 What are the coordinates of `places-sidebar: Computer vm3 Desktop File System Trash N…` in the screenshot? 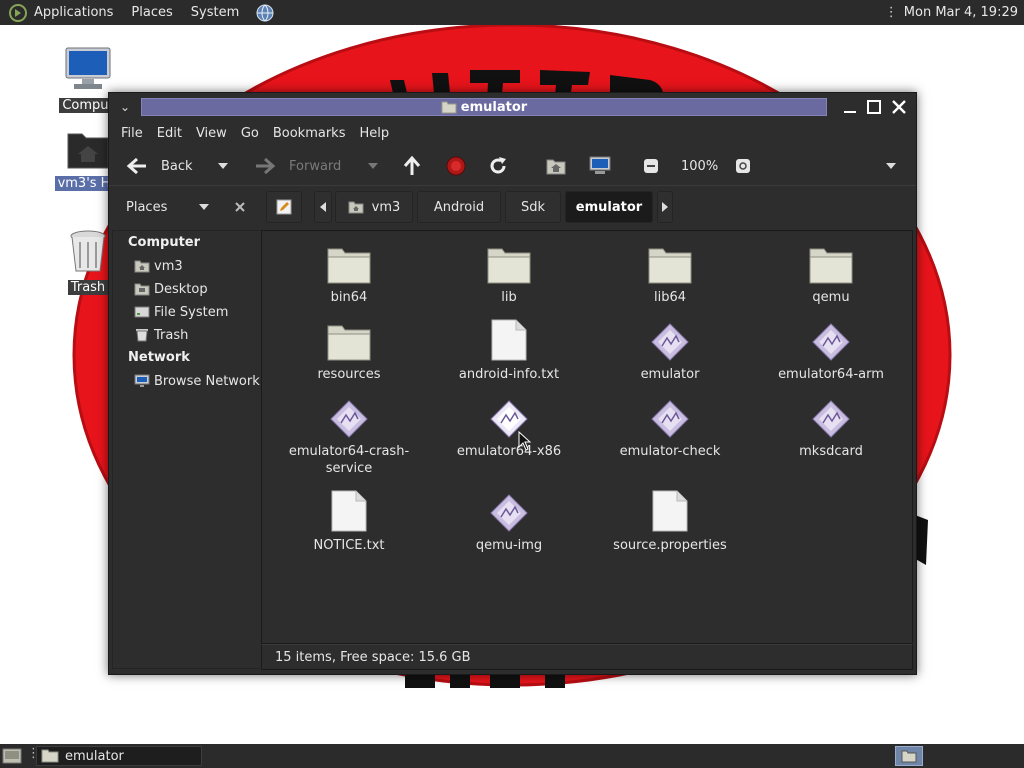 It's located at (186, 449).